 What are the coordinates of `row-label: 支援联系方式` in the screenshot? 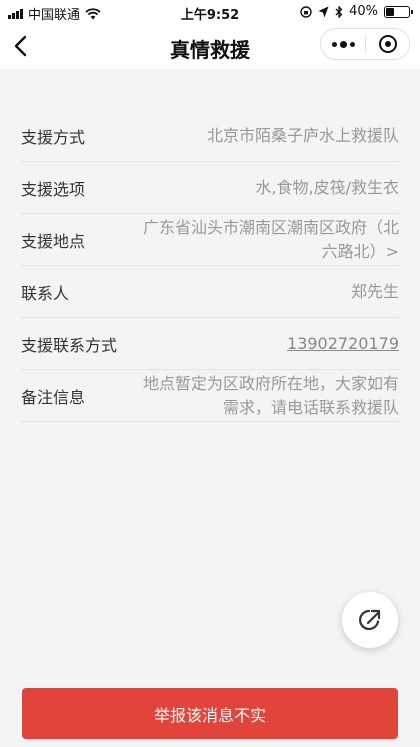 It's located at (69, 345).